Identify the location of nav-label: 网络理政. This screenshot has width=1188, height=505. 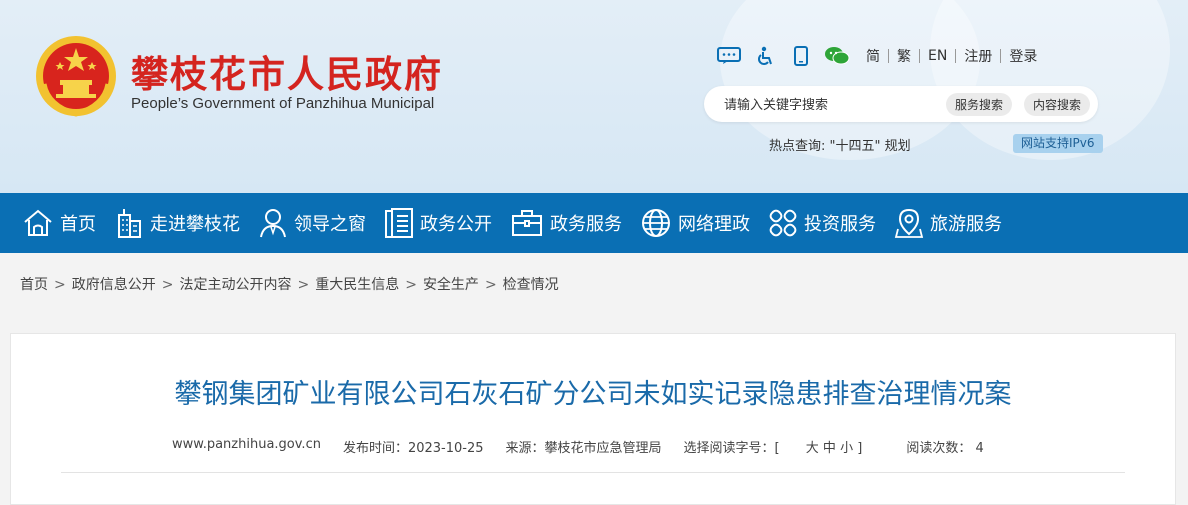
(714, 224).